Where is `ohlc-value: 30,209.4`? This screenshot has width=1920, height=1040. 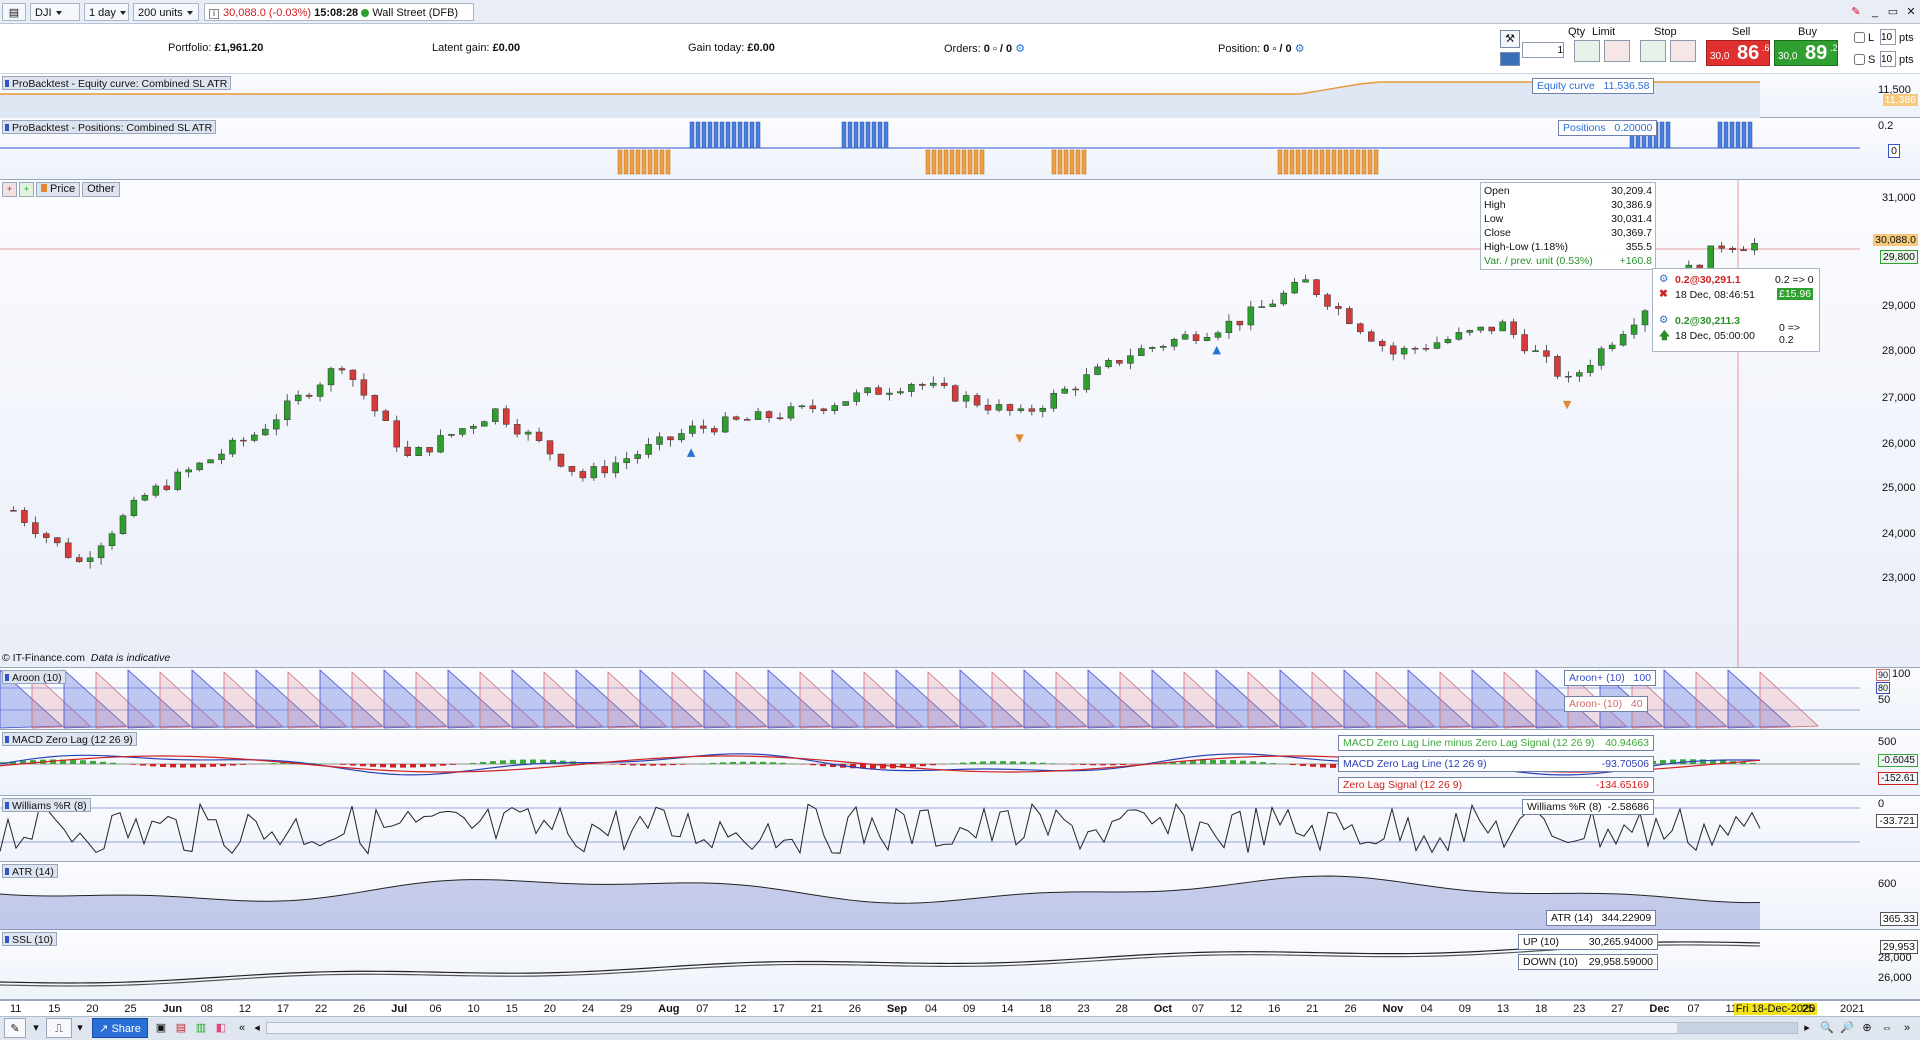
ohlc-value: 30,209.4 is located at coordinates (1631, 191).